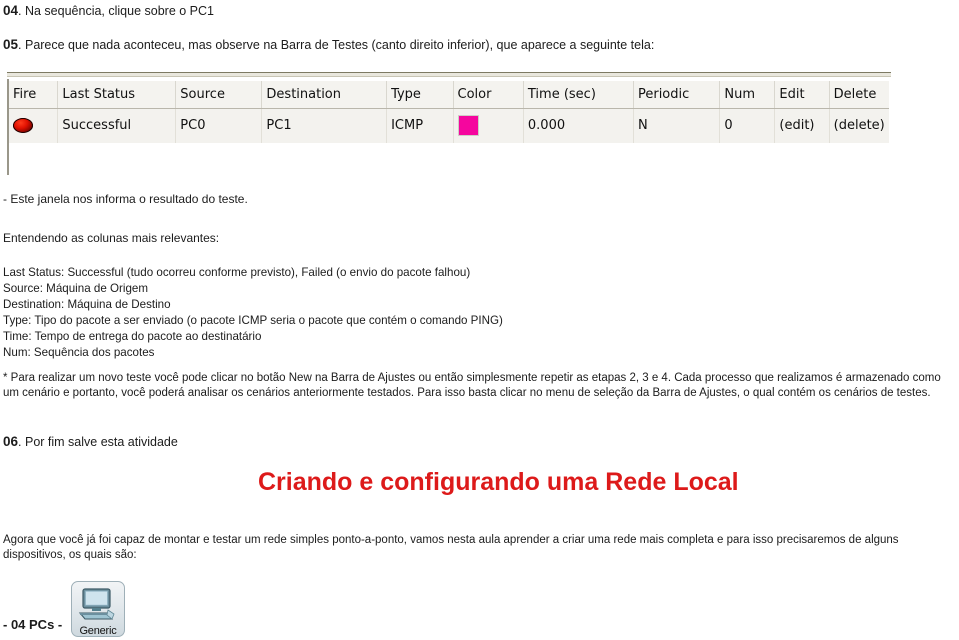 Image resolution: width=959 pixels, height=640 pixels. Describe the element at coordinates (117, 125) in the screenshot. I see `cell-last-status: Successful` at that location.